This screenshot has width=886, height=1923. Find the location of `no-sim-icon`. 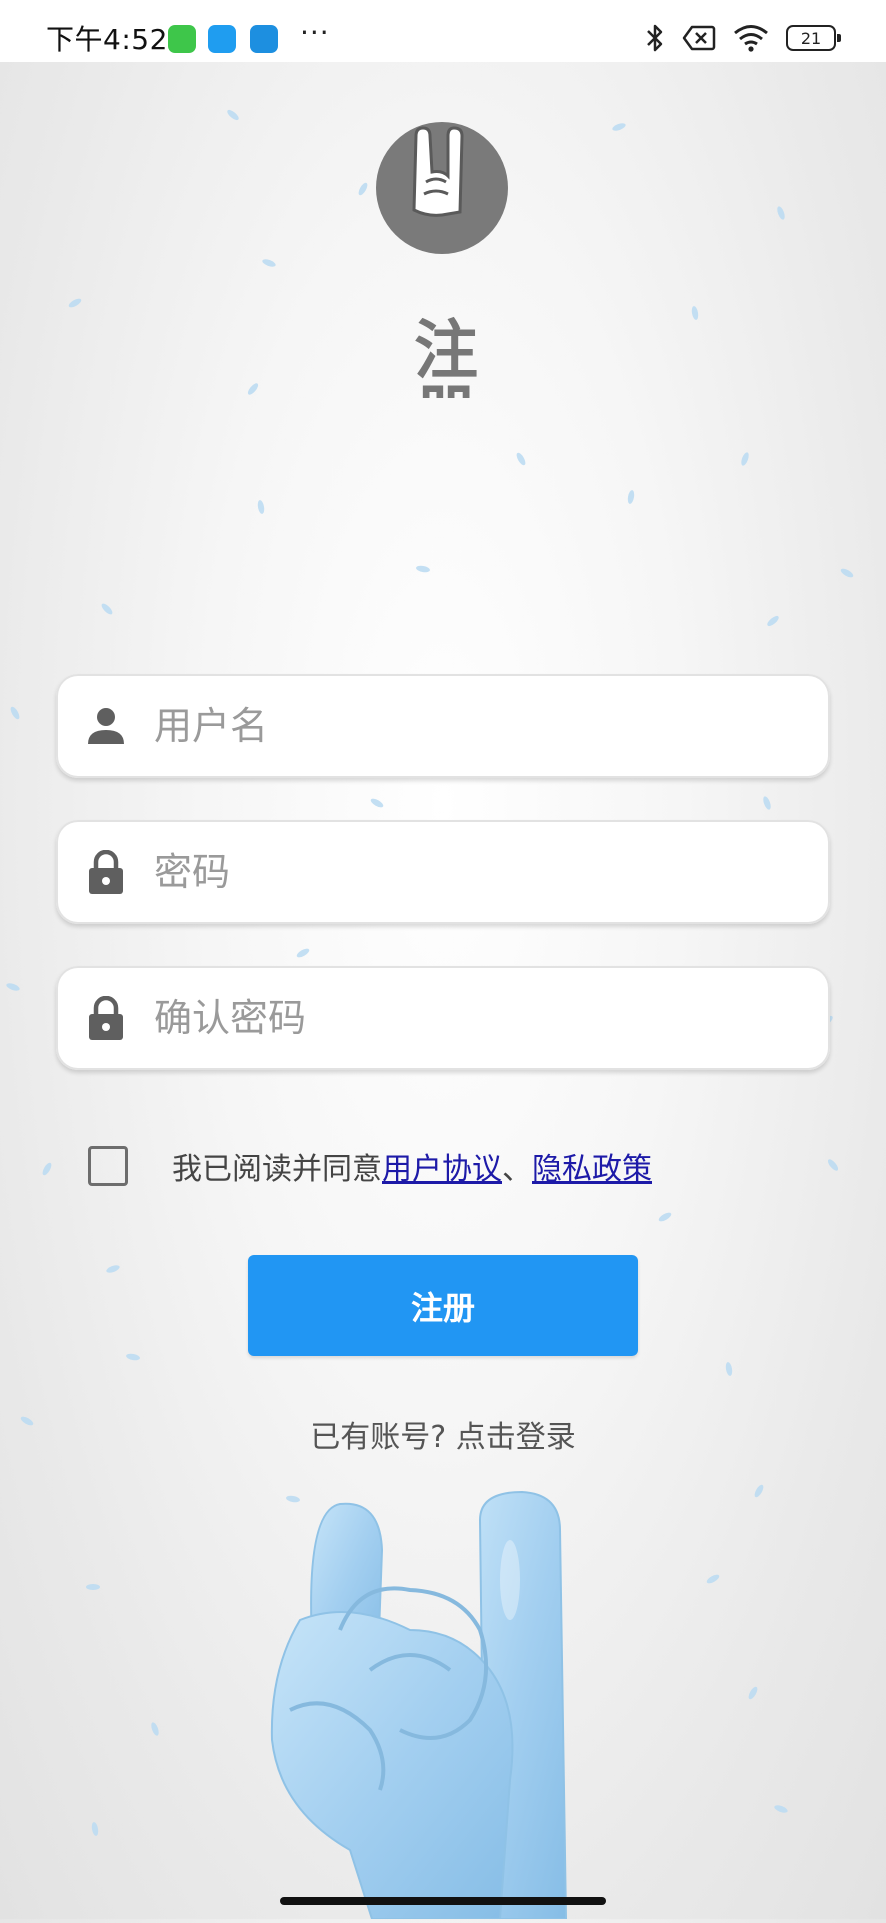

no-sim-icon is located at coordinates (699, 38).